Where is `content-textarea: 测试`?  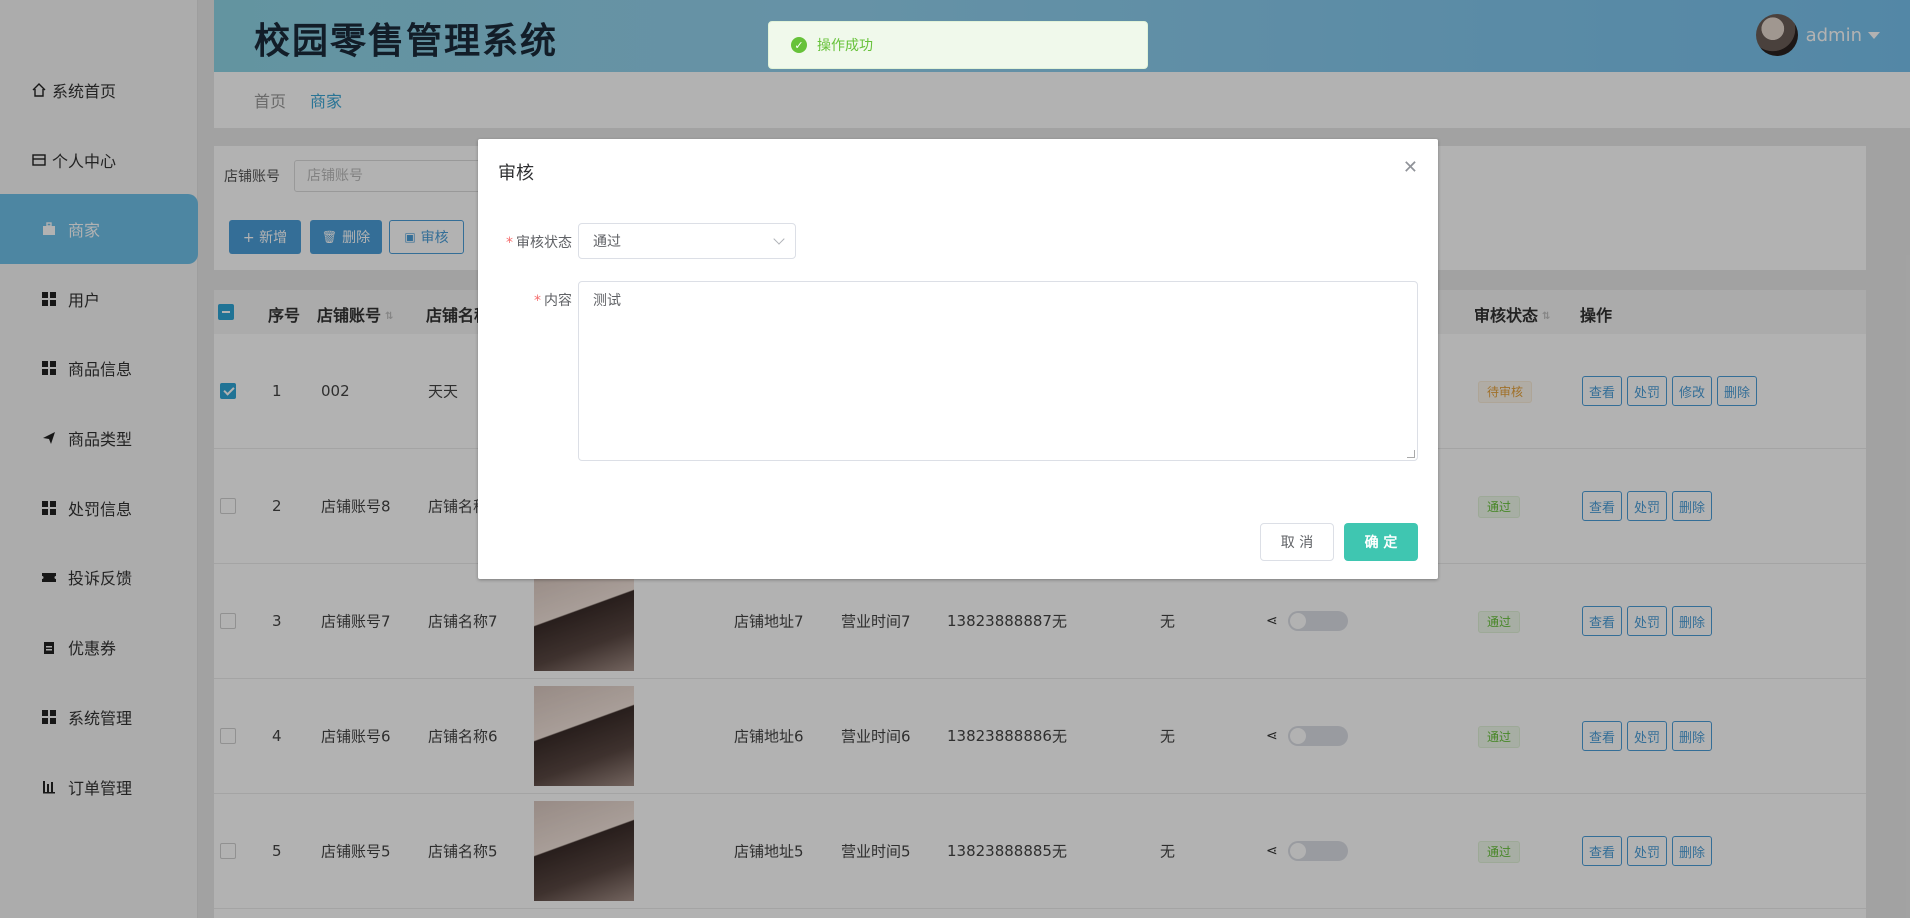
content-textarea: 测试 is located at coordinates (998, 371).